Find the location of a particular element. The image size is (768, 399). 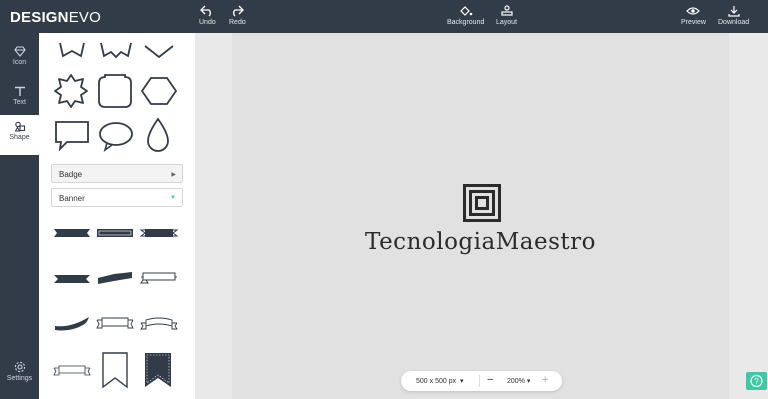

rail-item-icon: Icon is located at coordinates (19, 59).